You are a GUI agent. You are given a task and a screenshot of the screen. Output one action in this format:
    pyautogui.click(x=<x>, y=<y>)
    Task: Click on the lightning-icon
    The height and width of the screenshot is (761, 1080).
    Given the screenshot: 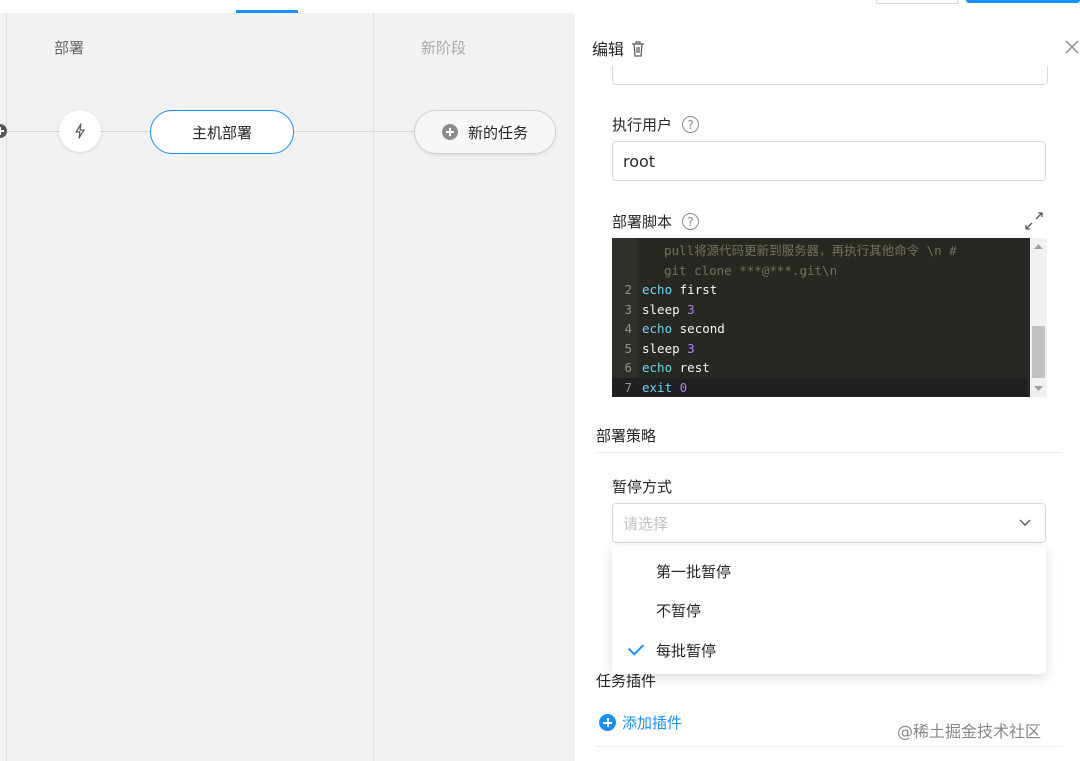 What is the action you would take?
    pyautogui.click(x=80, y=131)
    